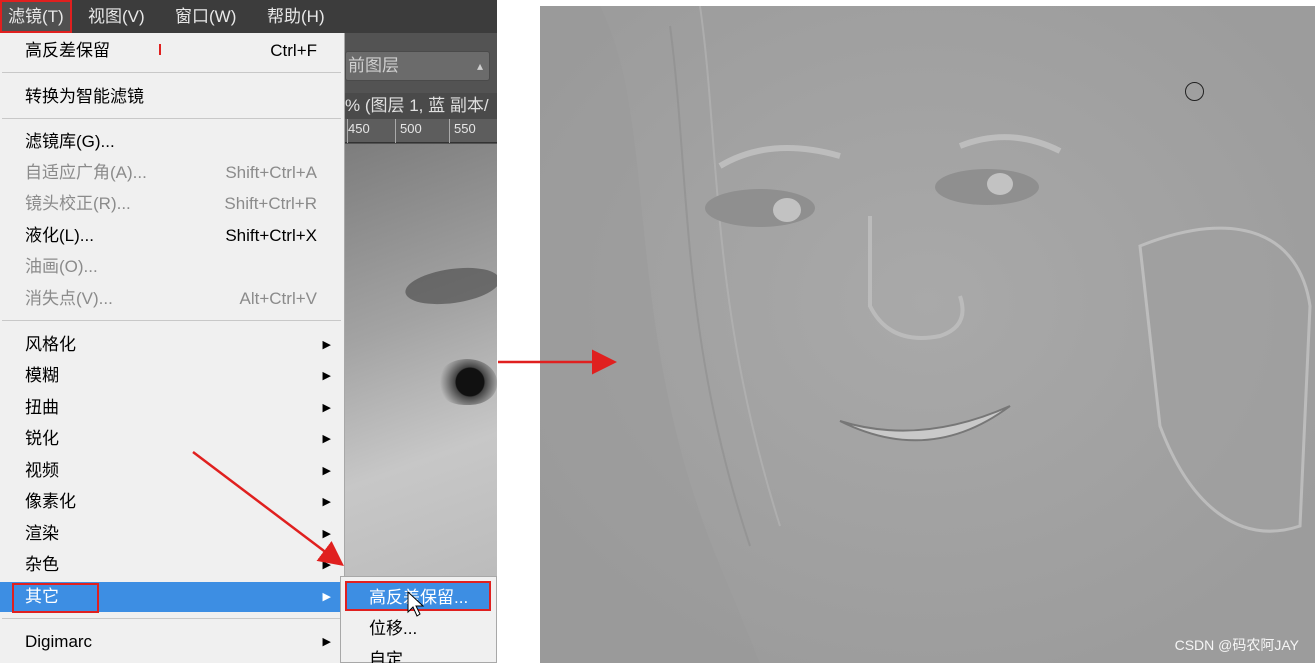 This screenshot has width=1315, height=663. What do you see at coordinates (42, 533) in the screenshot?
I see `menu-item-label: 渲染` at bounding box center [42, 533].